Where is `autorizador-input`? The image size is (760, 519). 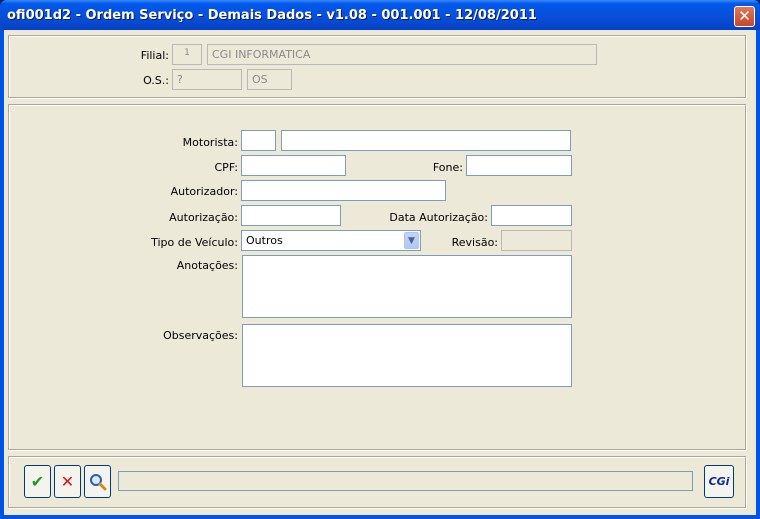 autorizador-input is located at coordinates (343, 190).